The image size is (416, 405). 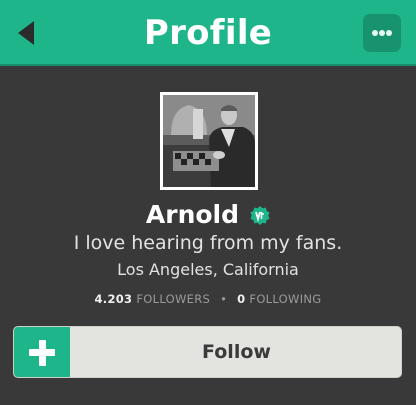 I want to click on profile-bio: I love hearing from my fans., so click(x=208, y=243).